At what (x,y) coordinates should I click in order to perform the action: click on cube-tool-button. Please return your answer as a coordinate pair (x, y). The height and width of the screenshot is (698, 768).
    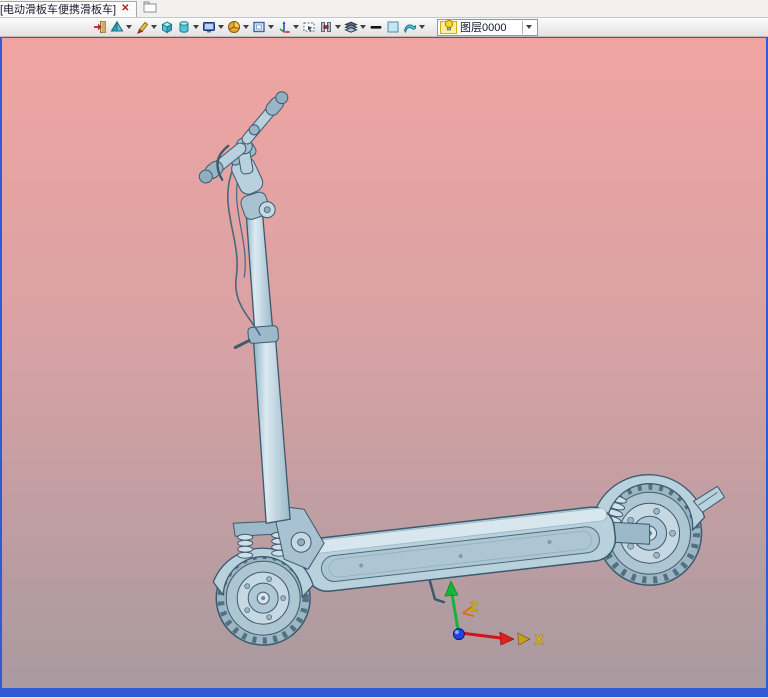
    Looking at the image, I should click on (167, 27).